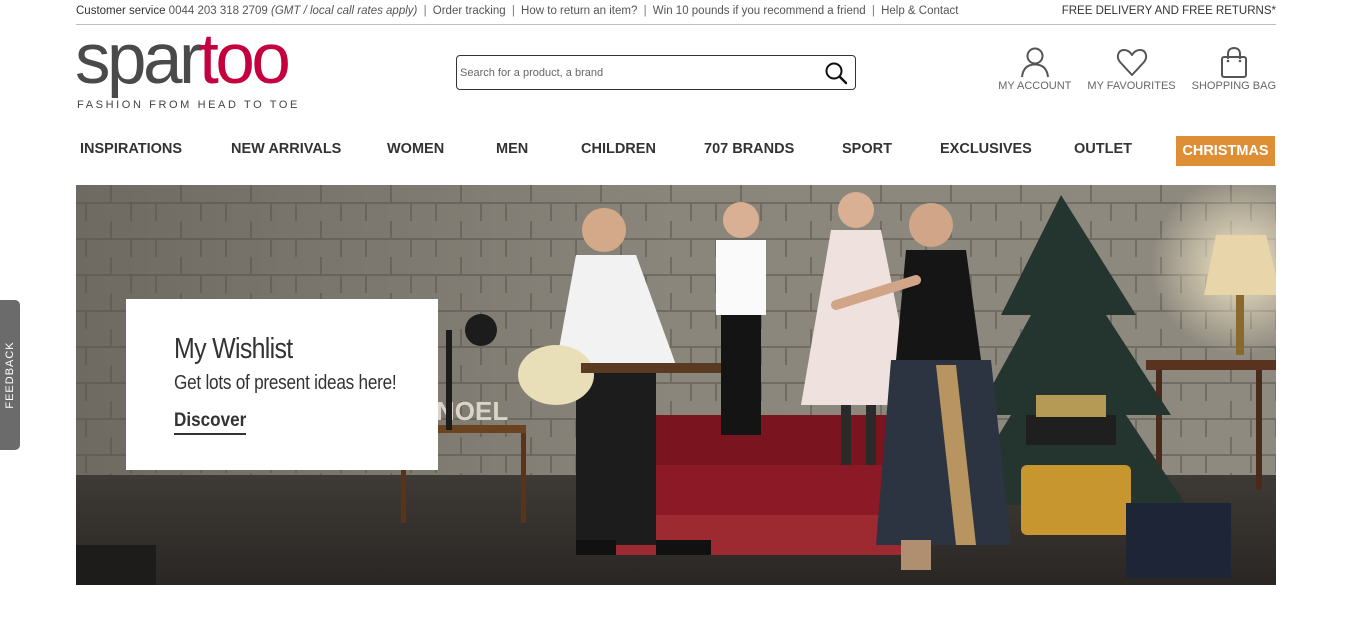 This screenshot has width=1351, height=620. Describe the element at coordinates (618, 149) in the screenshot. I see `nav-item-children: CHILDREN` at that location.